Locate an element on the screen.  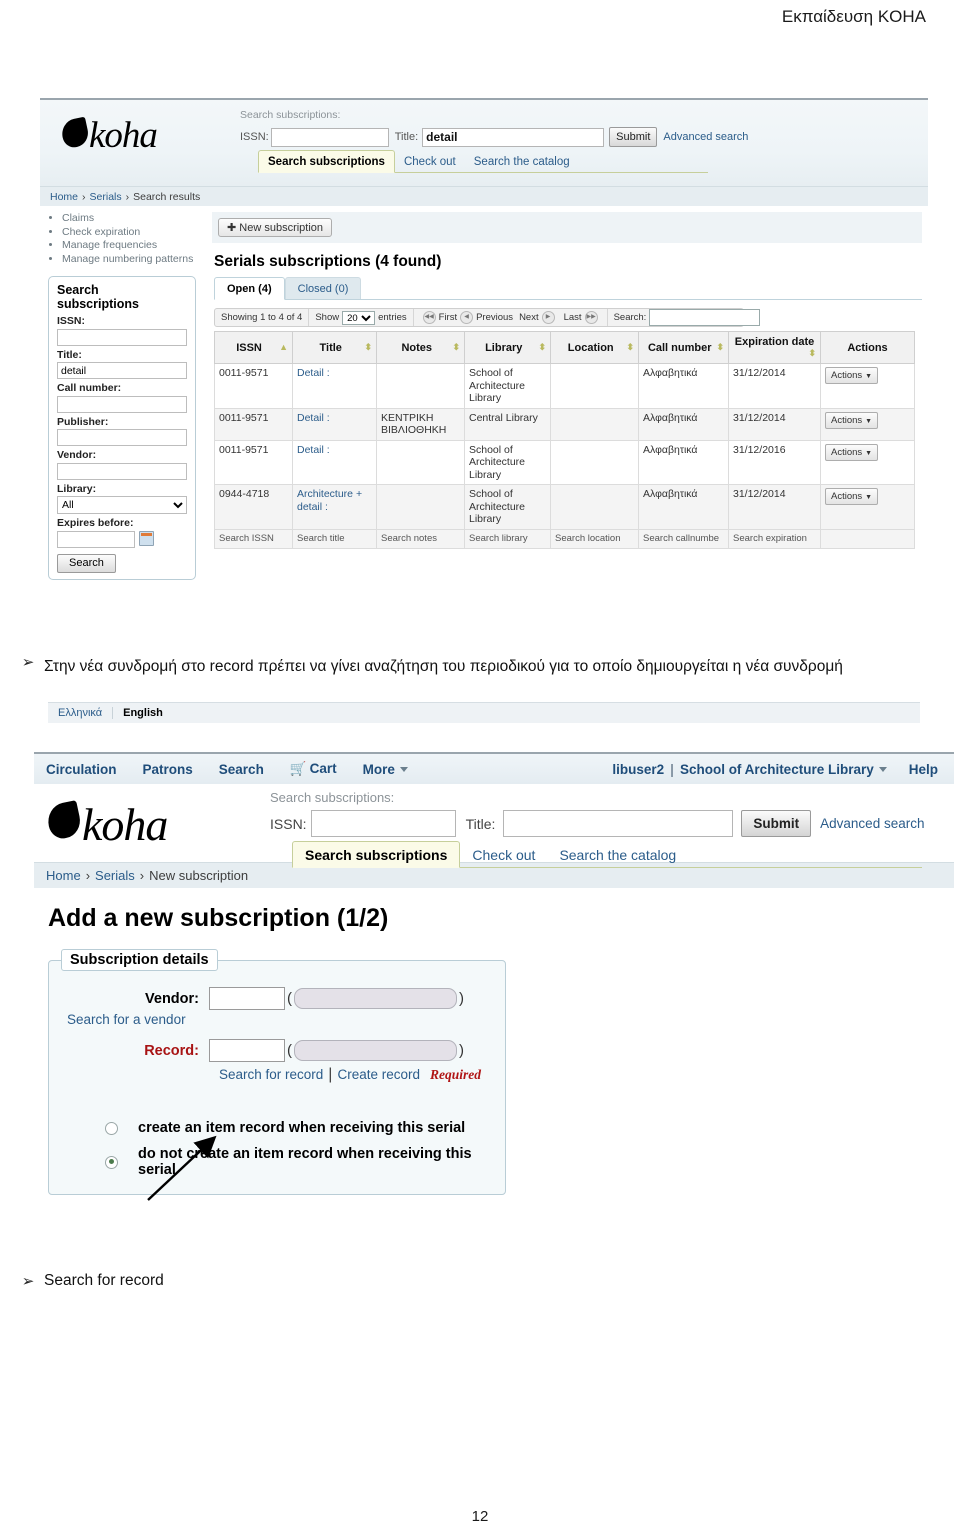
cell-callnumber: Αλφαβητικά is located at coordinates (683, 386).